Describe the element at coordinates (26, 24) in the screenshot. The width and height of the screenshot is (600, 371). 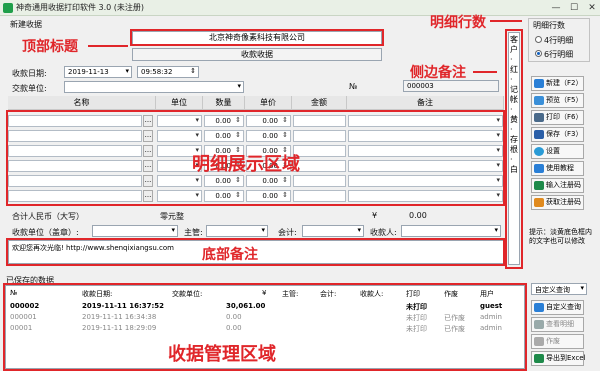
I see `section-label: 新建收据` at that location.